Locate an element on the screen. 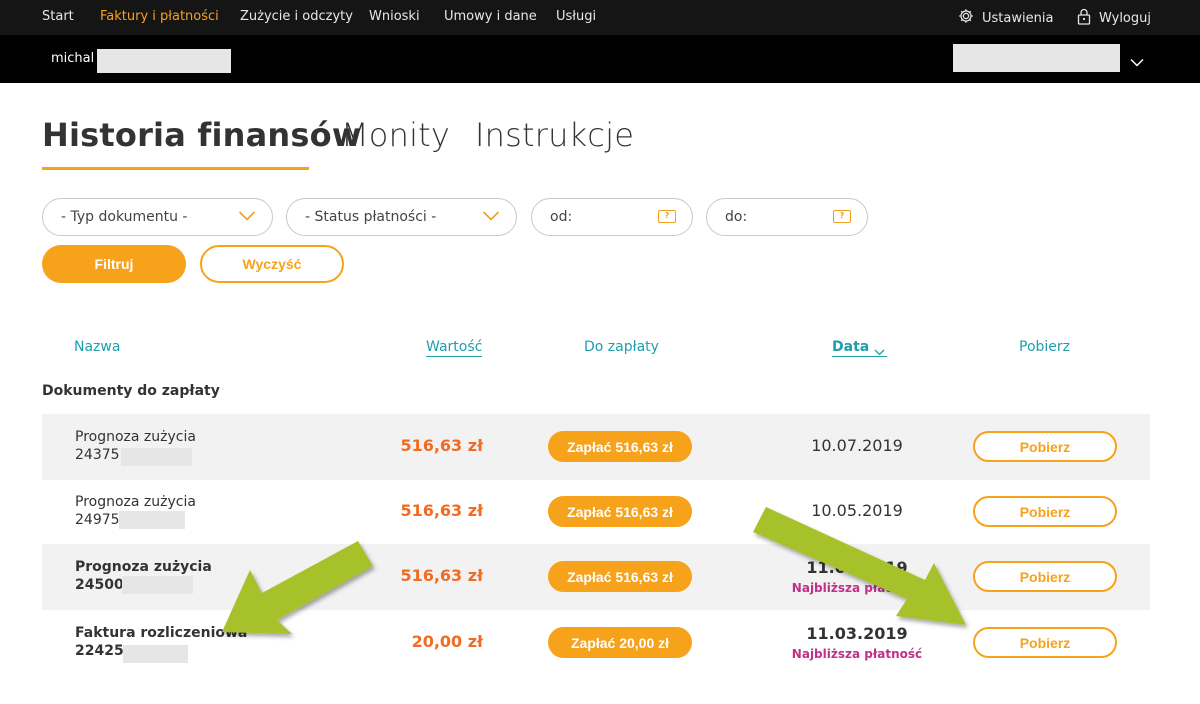 The image size is (1200, 704). column-header-name: Nazwa is located at coordinates (97, 347).